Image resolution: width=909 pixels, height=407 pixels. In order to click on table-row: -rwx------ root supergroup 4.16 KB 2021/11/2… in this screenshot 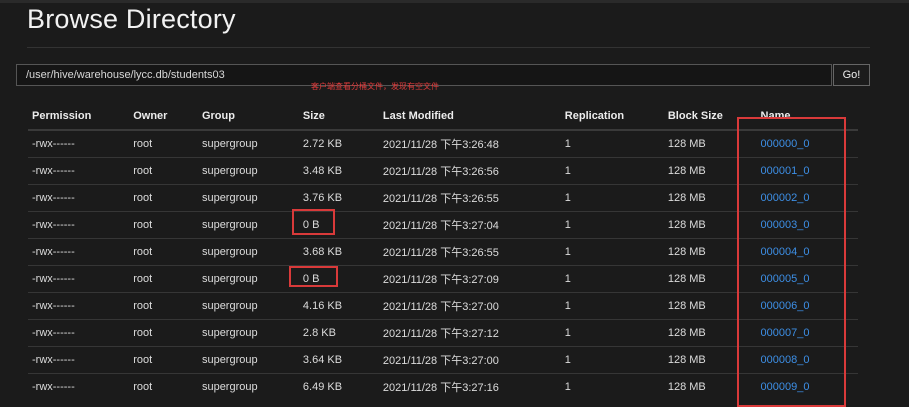, I will do `click(443, 306)`.